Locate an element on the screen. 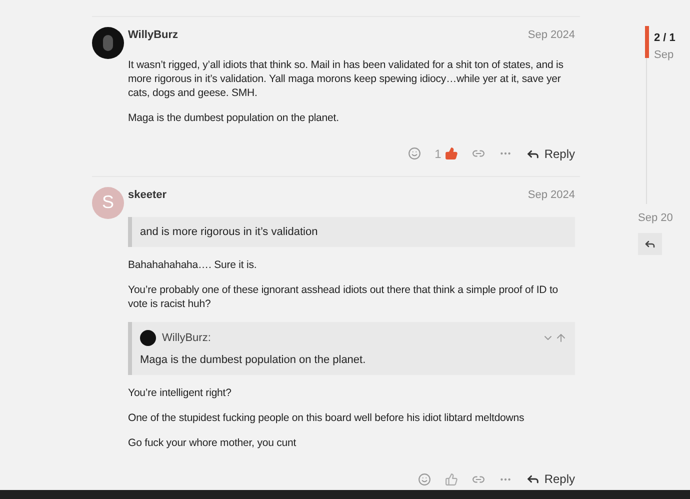  go-to-post-icon is located at coordinates (561, 338).